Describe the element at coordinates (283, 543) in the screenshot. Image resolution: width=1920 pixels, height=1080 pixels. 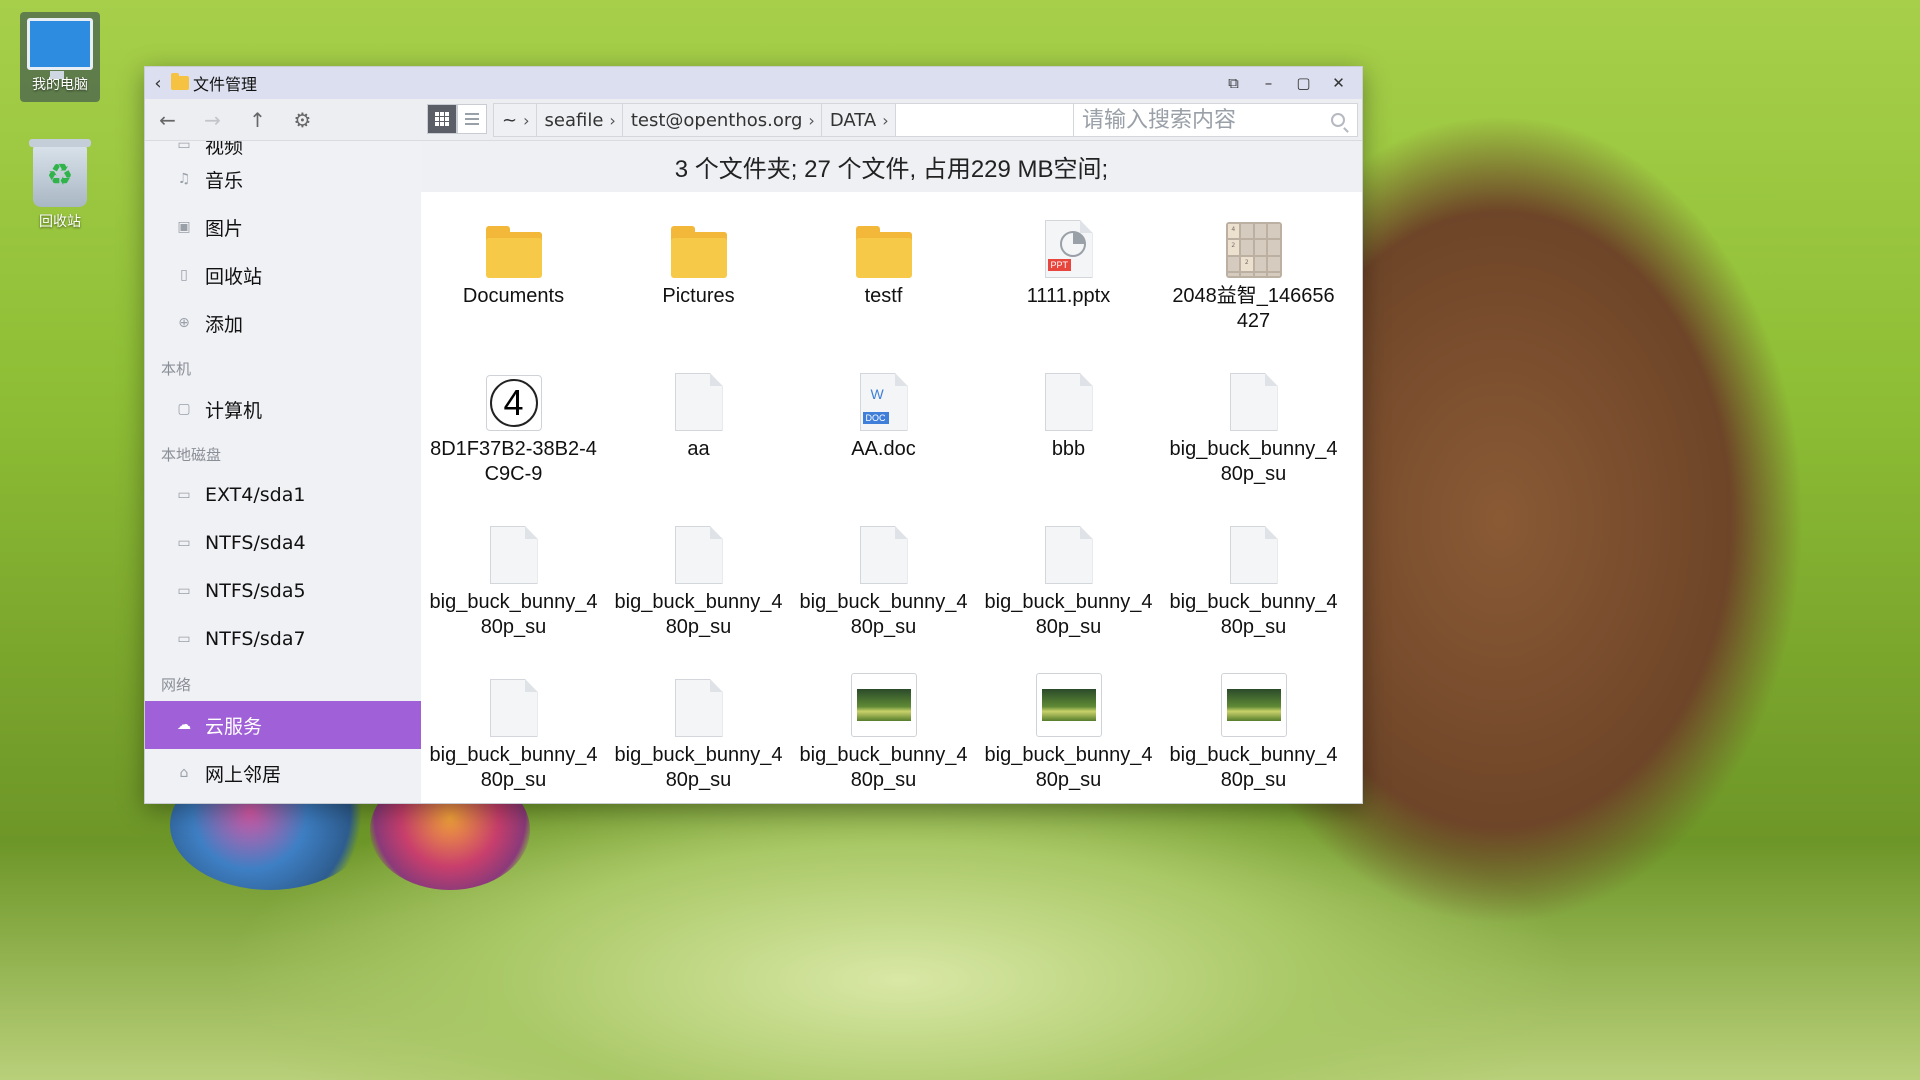
I see `sidebar-item-disk: ▭ NTFS/sda4` at that location.